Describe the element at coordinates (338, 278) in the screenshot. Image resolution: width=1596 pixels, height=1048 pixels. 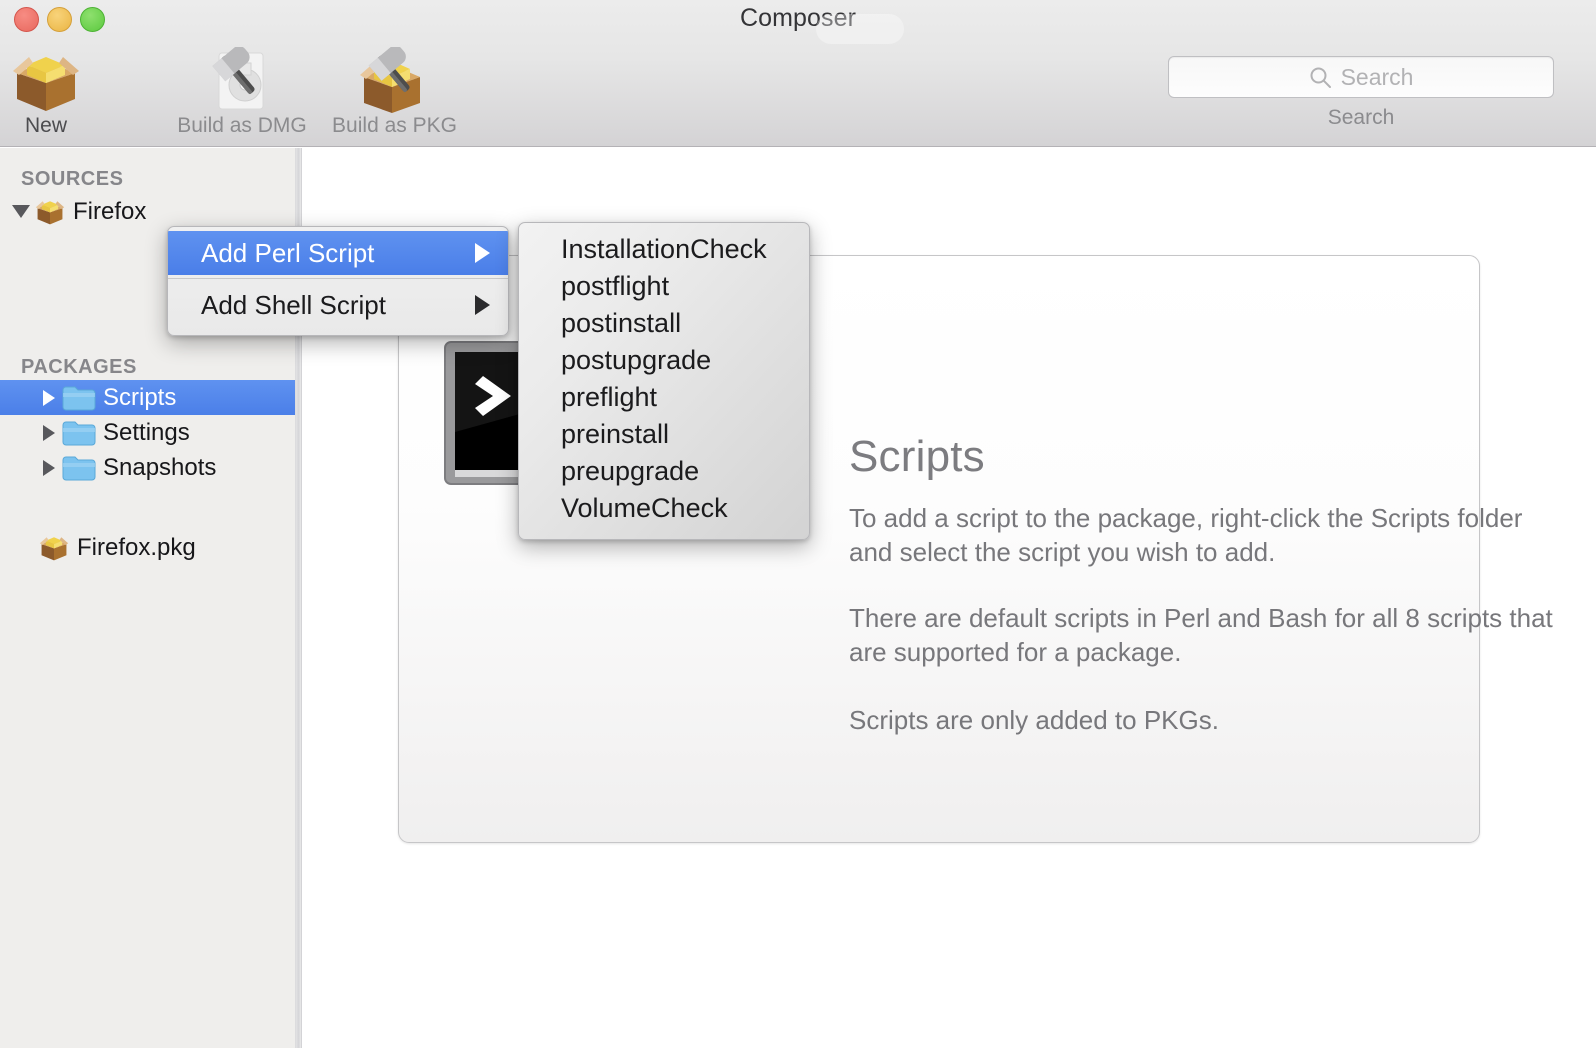
I see `menu-separator` at that location.